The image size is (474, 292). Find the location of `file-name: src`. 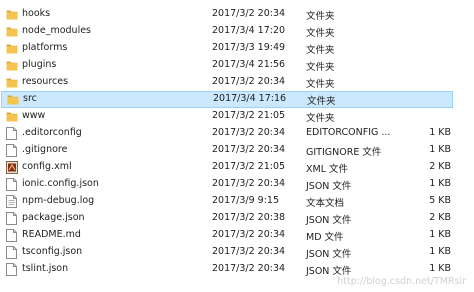

file-name: src is located at coordinates (30, 98).